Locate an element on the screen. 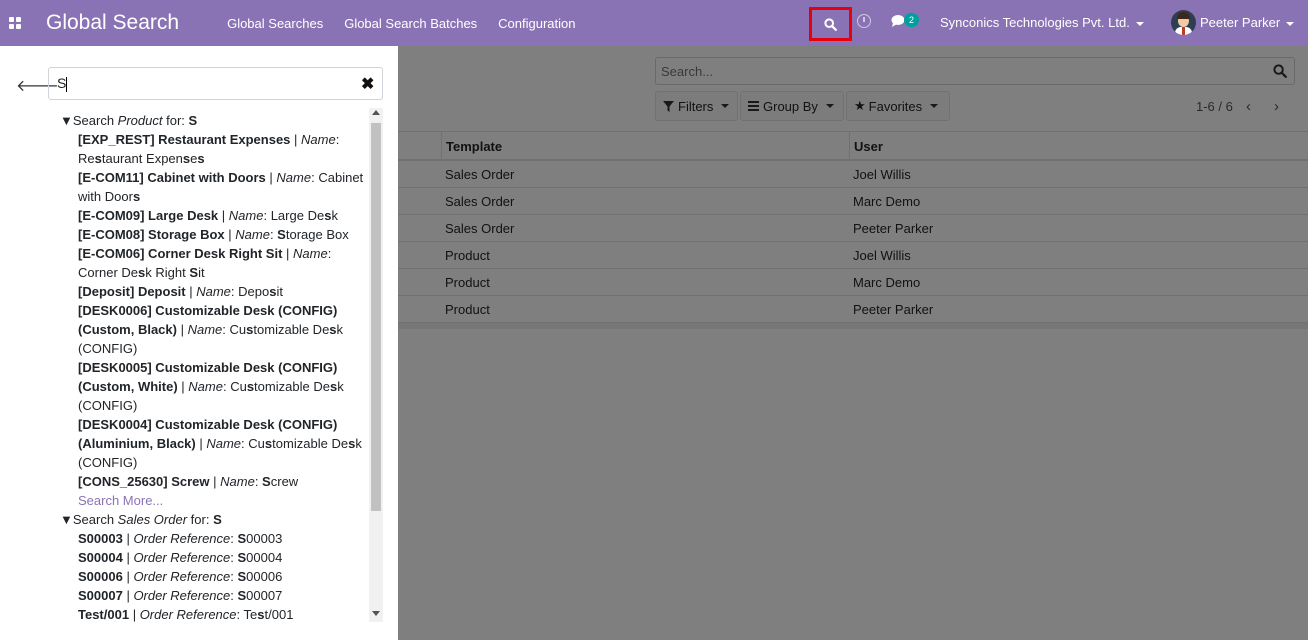 This screenshot has width=1308, height=640. global-search-button is located at coordinates (830, 24).